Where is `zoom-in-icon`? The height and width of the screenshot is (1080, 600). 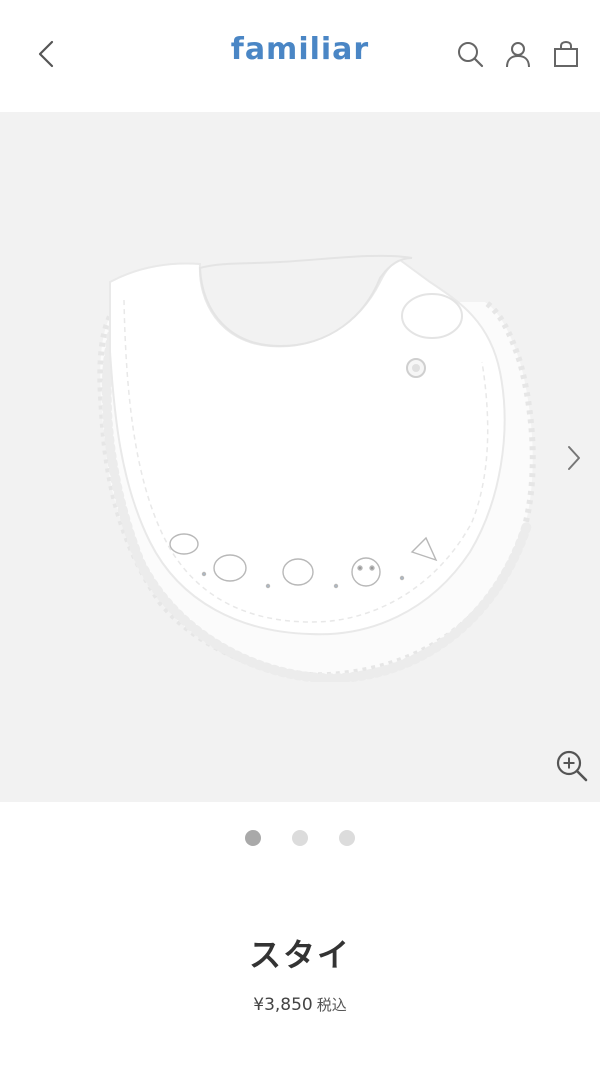
zoom-in-icon is located at coordinates (572, 766).